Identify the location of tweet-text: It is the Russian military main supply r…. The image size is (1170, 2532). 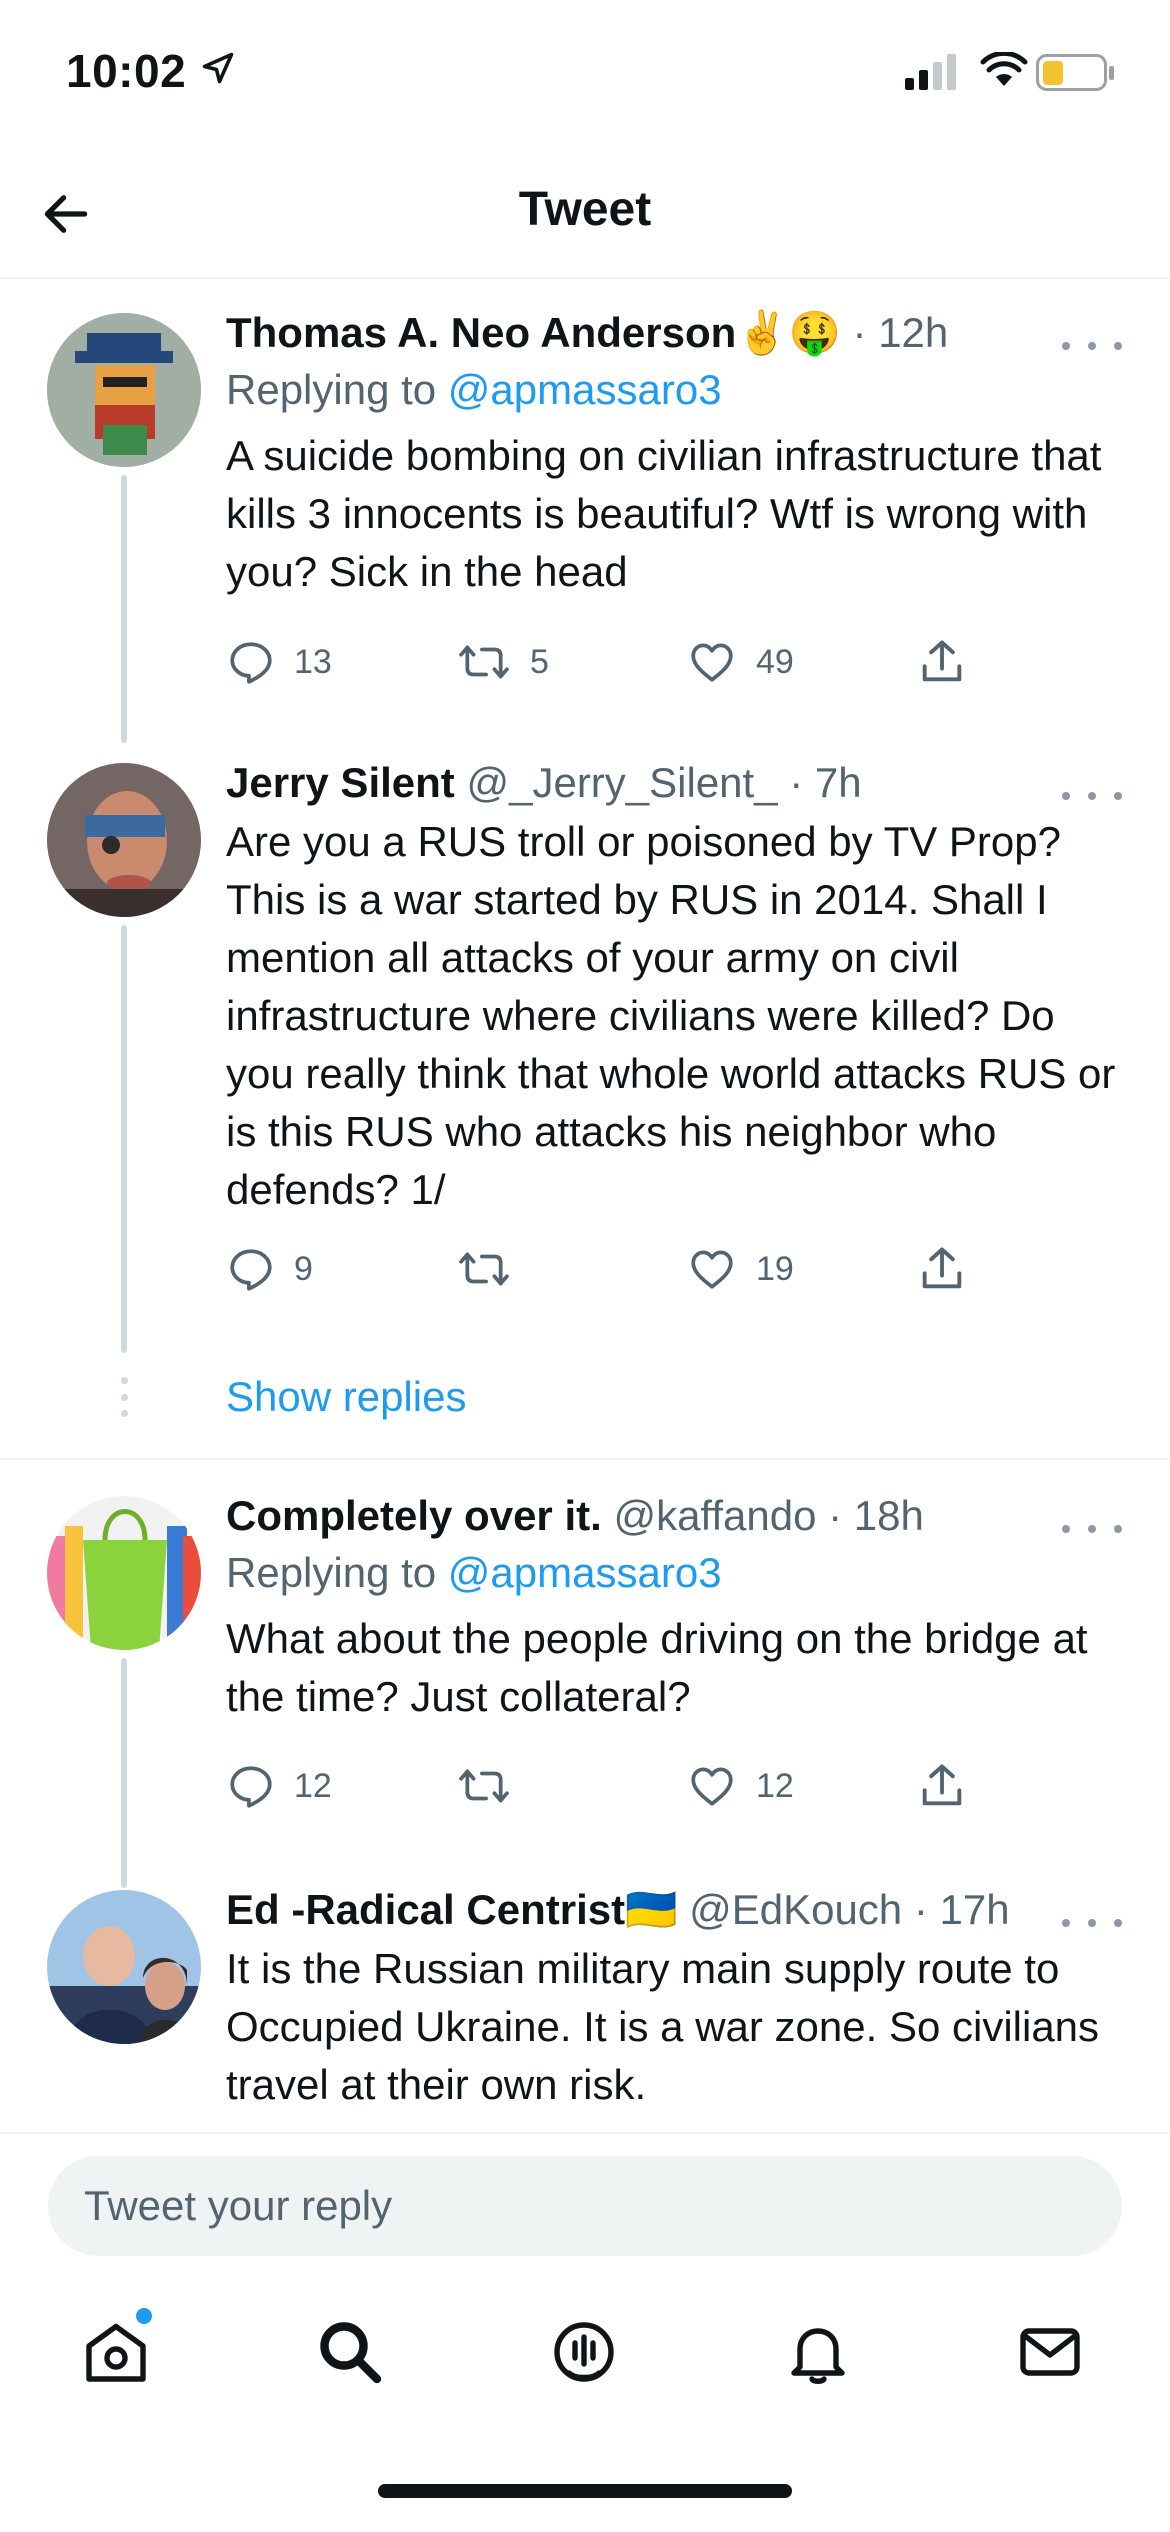
(663, 2026).